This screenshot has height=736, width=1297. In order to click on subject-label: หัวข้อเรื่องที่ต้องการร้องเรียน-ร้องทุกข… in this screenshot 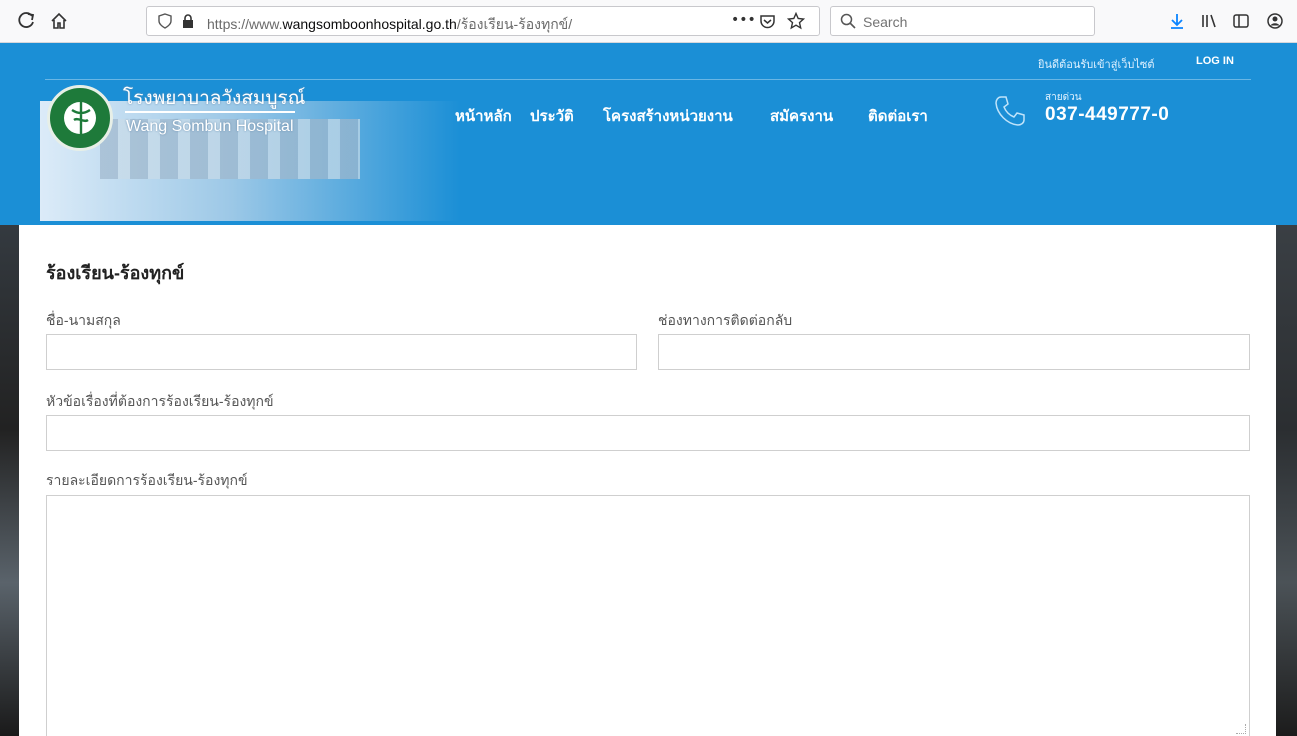, I will do `click(160, 401)`.